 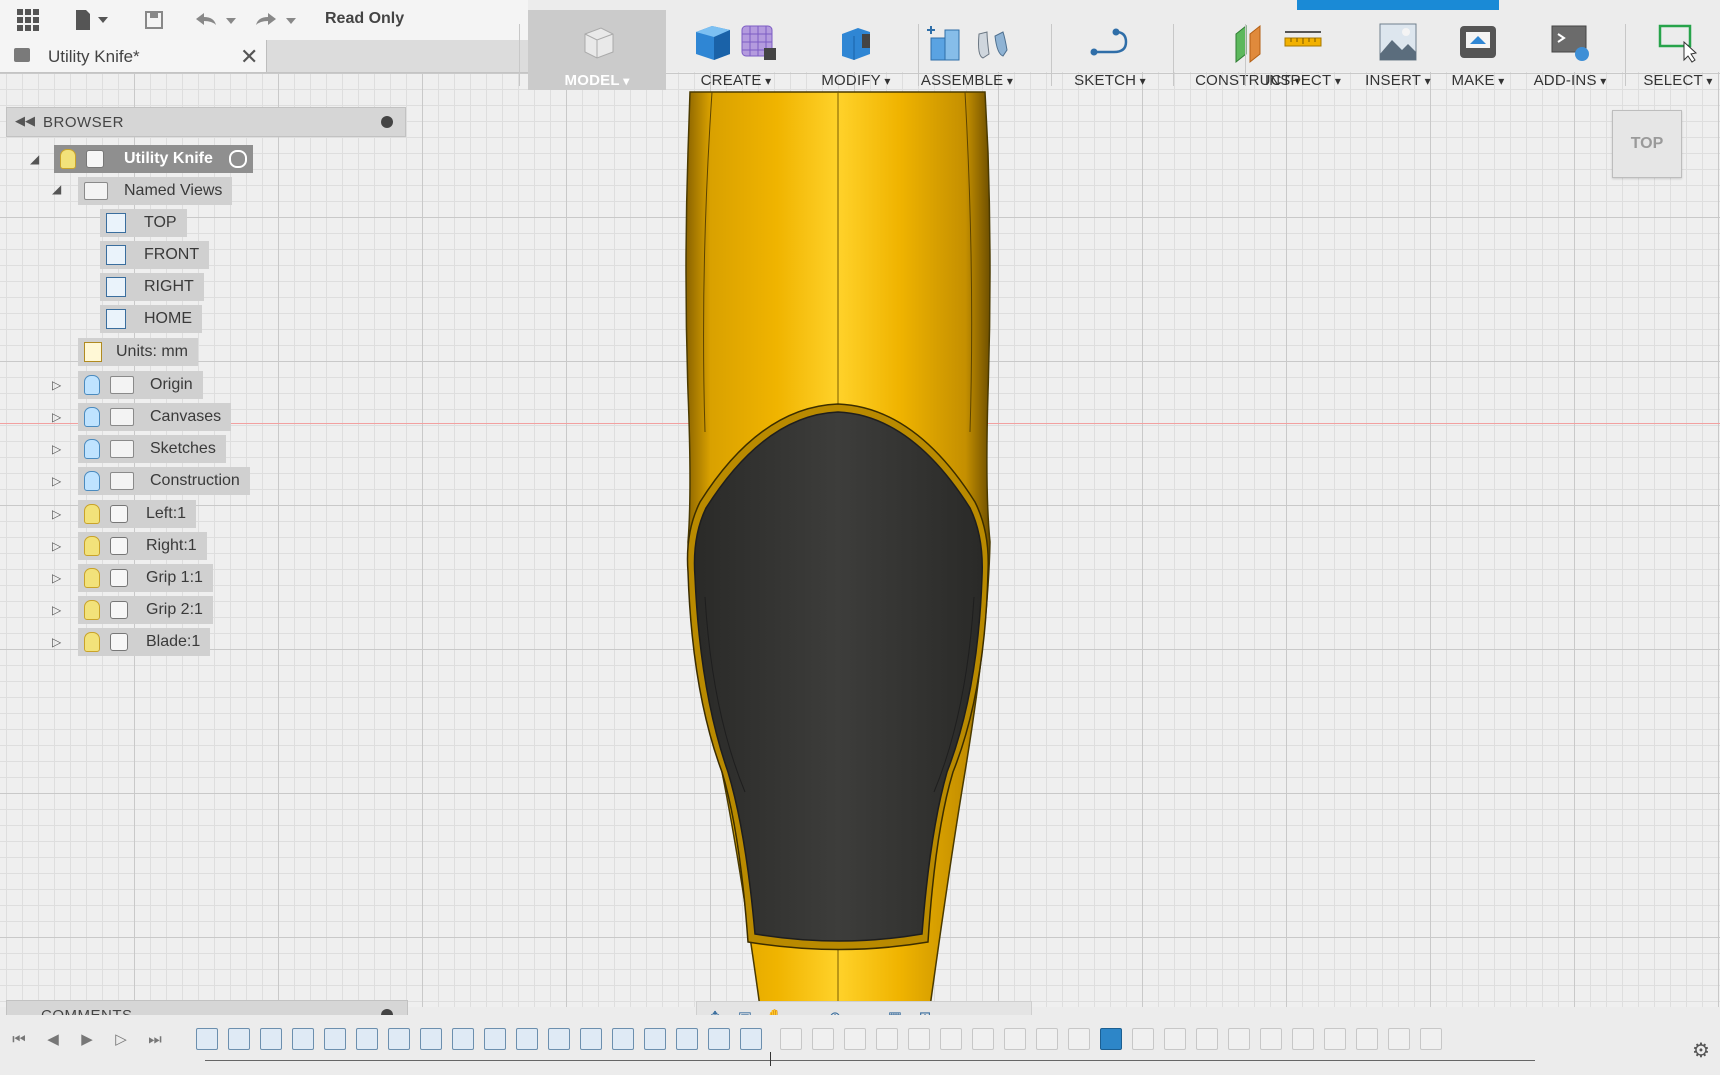 What do you see at coordinates (870, 1060) in the screenshot?
I see `timeline-track` at bounding box center [870, 1060].